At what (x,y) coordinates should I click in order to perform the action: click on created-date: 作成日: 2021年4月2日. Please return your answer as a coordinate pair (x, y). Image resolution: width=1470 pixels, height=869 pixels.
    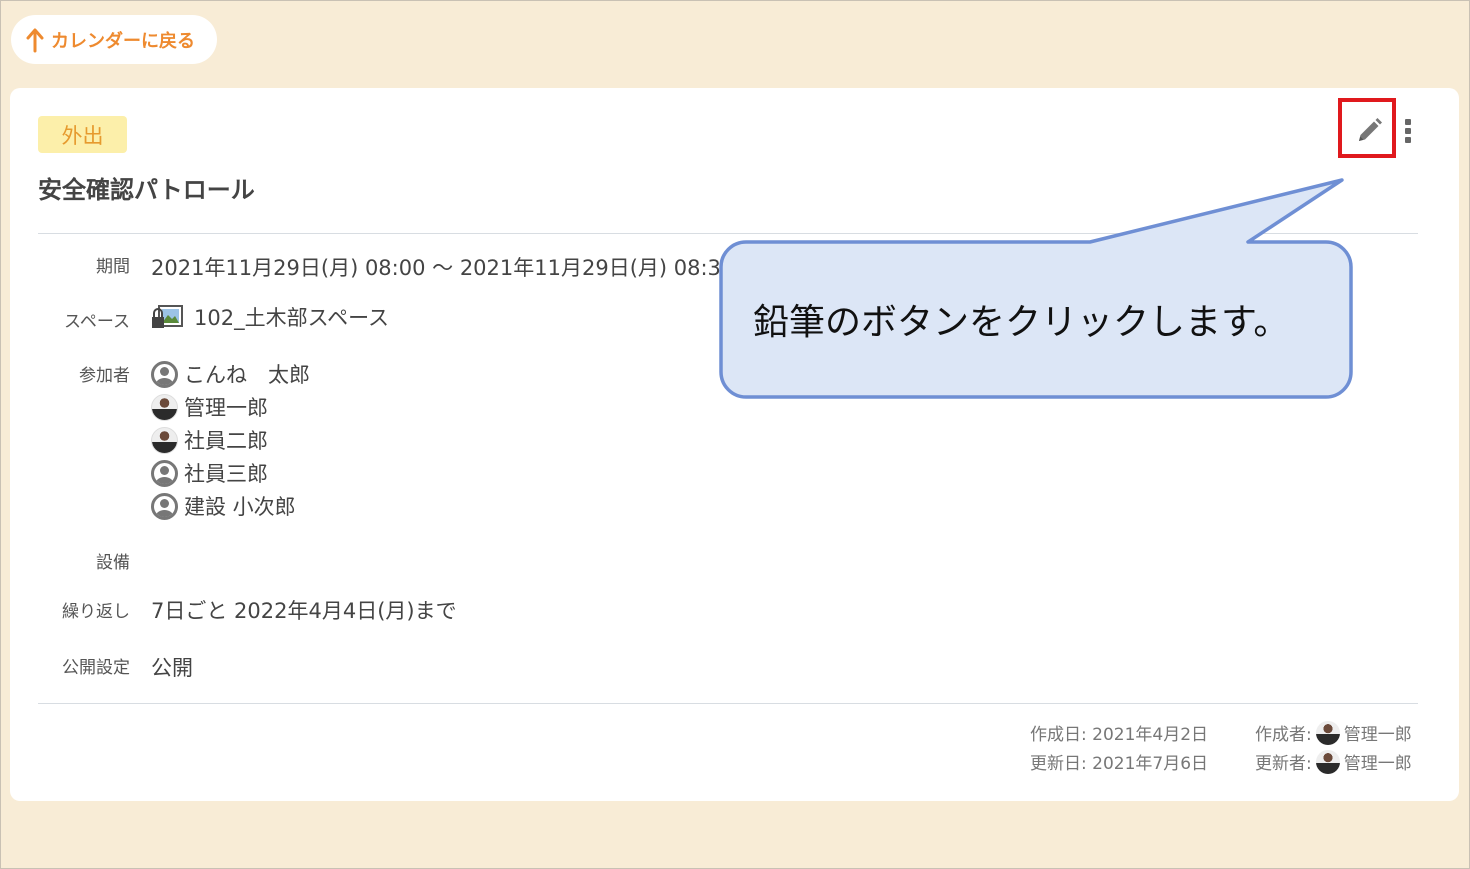
    Looking at the image, I should click on (1119, 735).